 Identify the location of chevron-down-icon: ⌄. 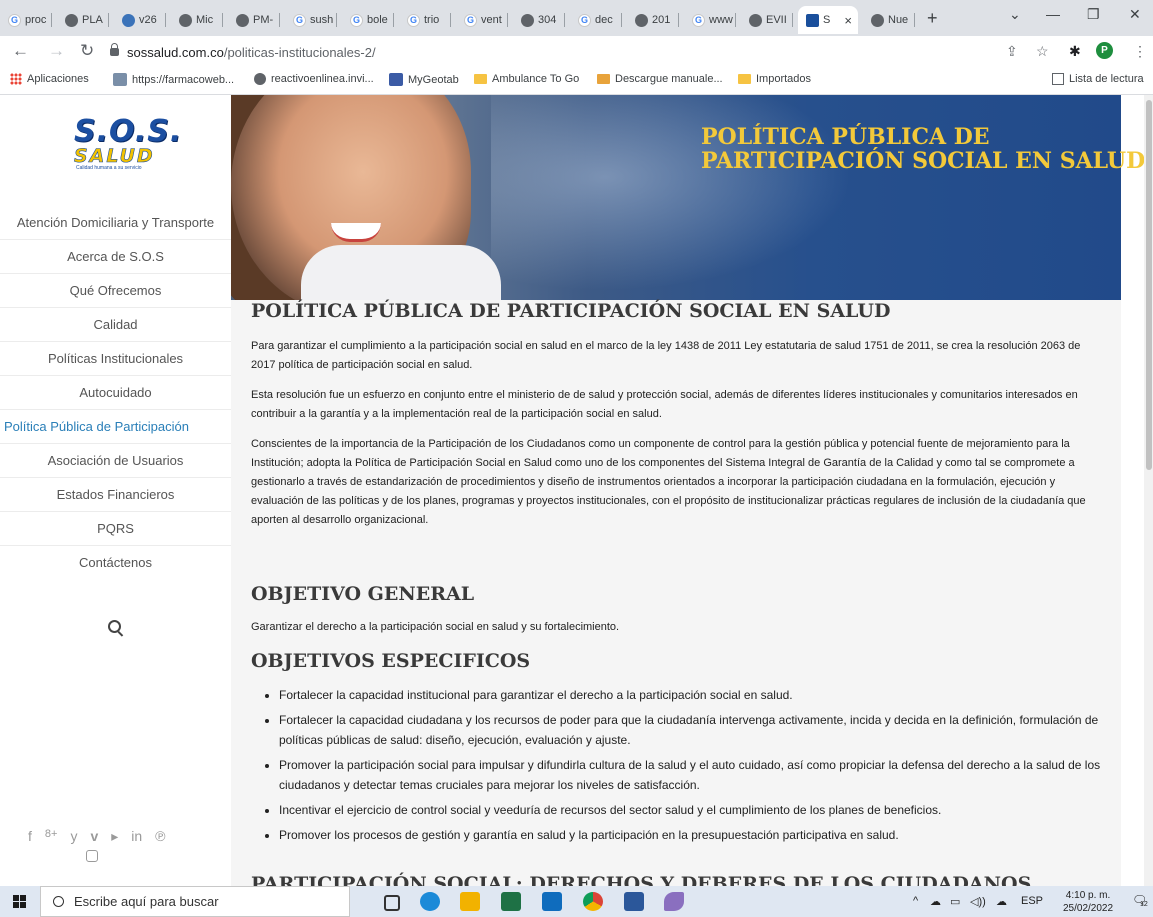
(1015, 14).